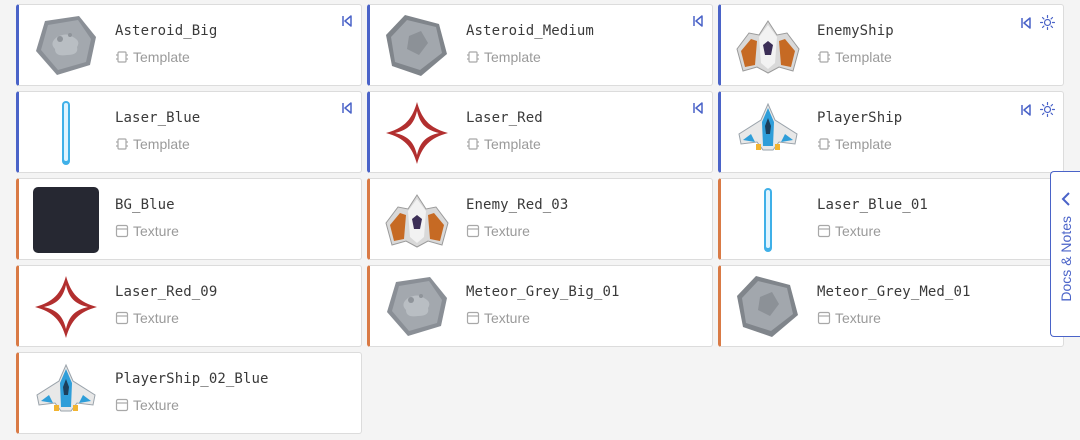 This screenshot has height=440, width=1080. What do you see at coordinates (517, 205) in the screenshot?
I see `asset-name: Enemy_Red_03` at bounding box center [517, 205].